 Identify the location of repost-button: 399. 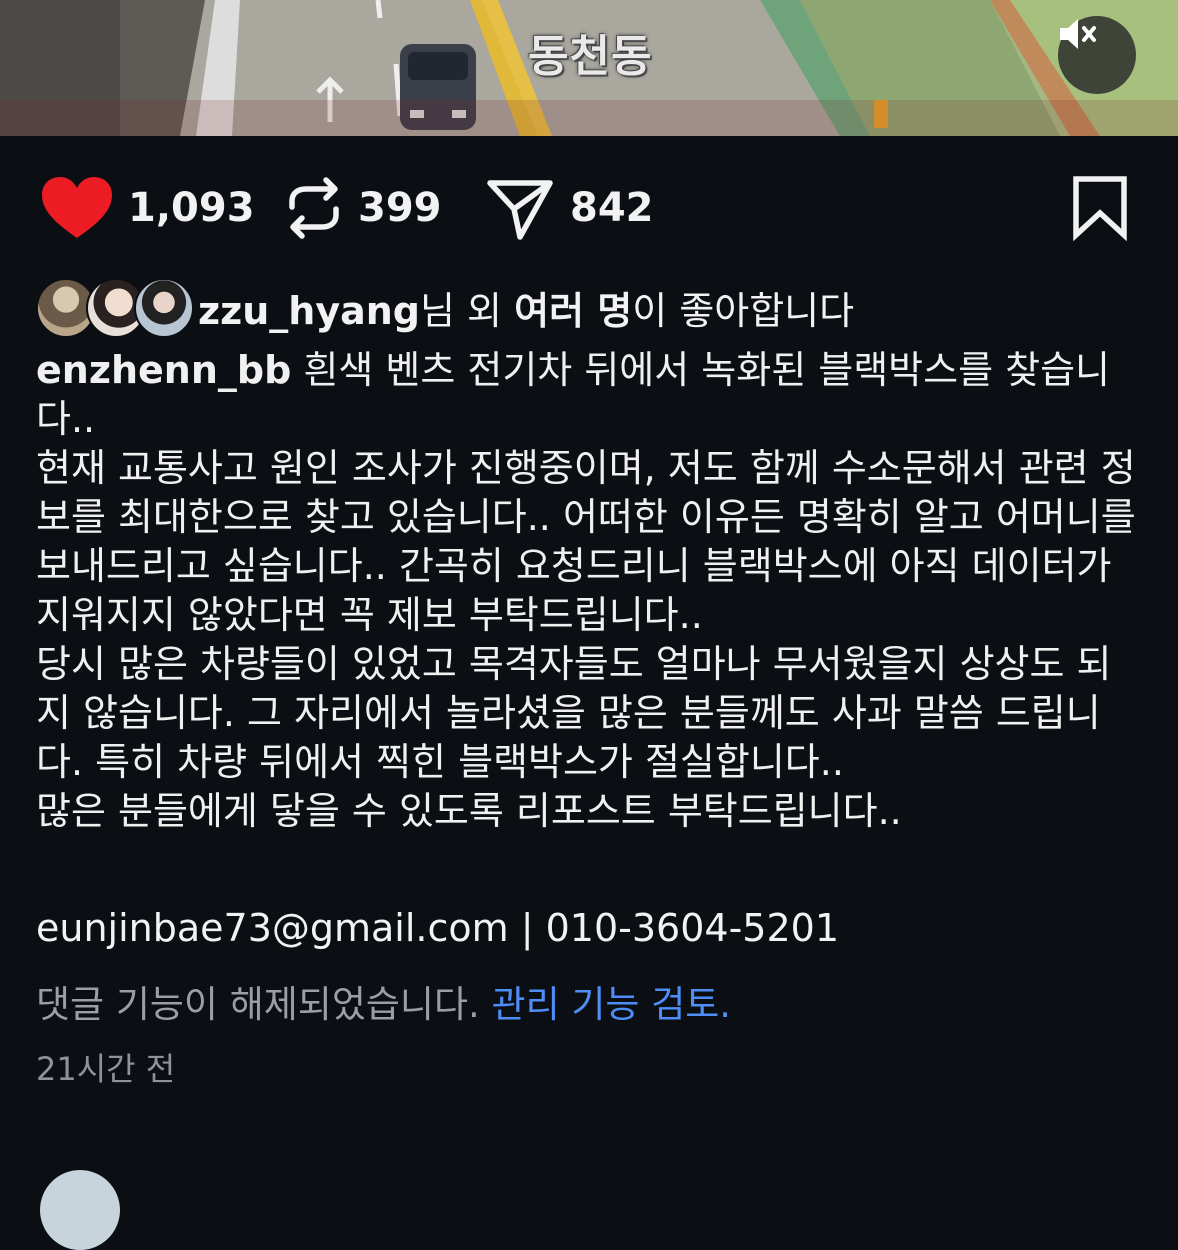
(363, 208).